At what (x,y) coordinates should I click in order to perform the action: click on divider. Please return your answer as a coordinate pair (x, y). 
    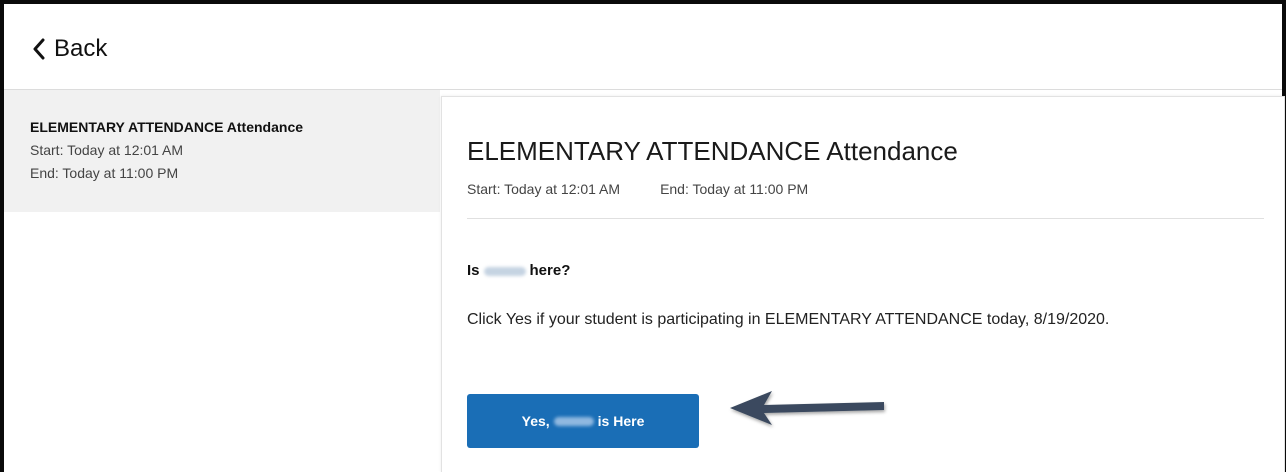
    Looking at the image, I should click on (865, 218).